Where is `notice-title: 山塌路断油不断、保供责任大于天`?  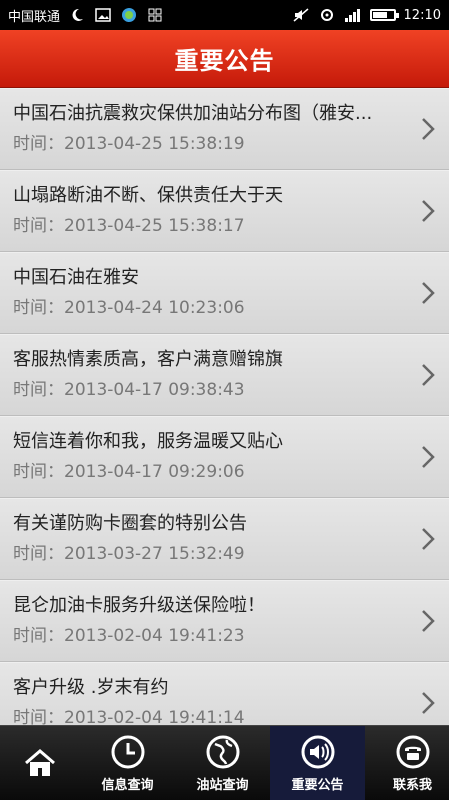 notice-title: 山塌路断油不断、保供责任大于天 is located at coordinates (148, 195).